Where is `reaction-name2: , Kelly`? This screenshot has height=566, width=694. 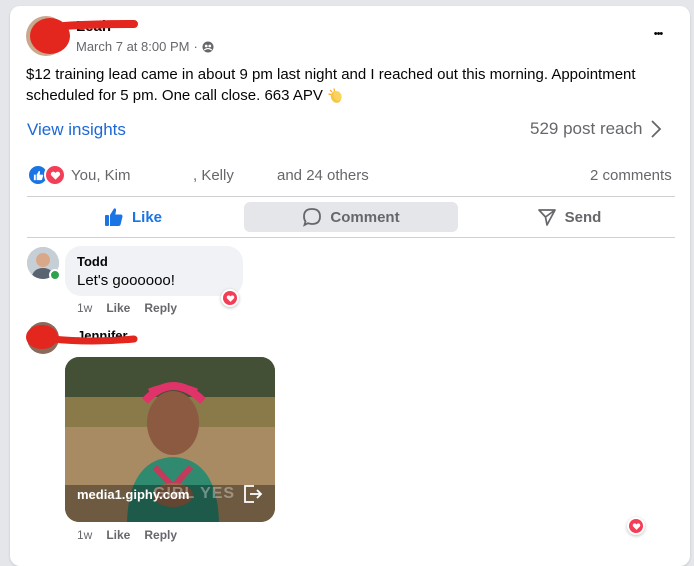
reaction-name2: , Kelly is located at coordinates (213, 175).